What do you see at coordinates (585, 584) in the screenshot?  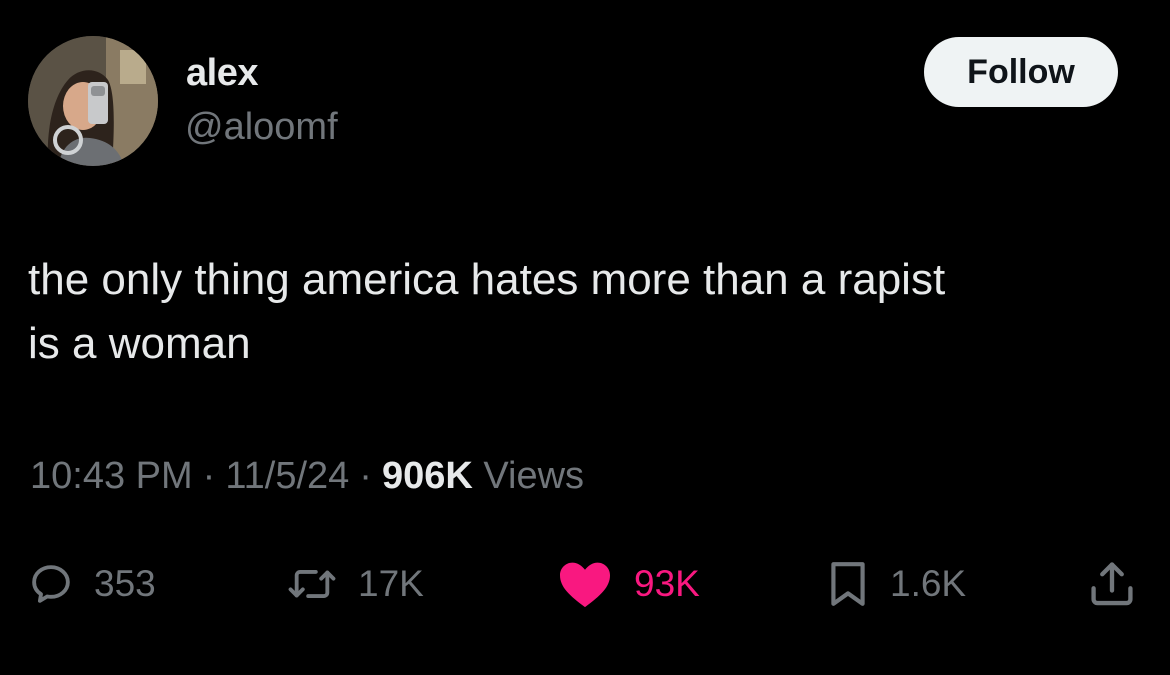 I see `heart-icon` at bounding box center [585, 584].